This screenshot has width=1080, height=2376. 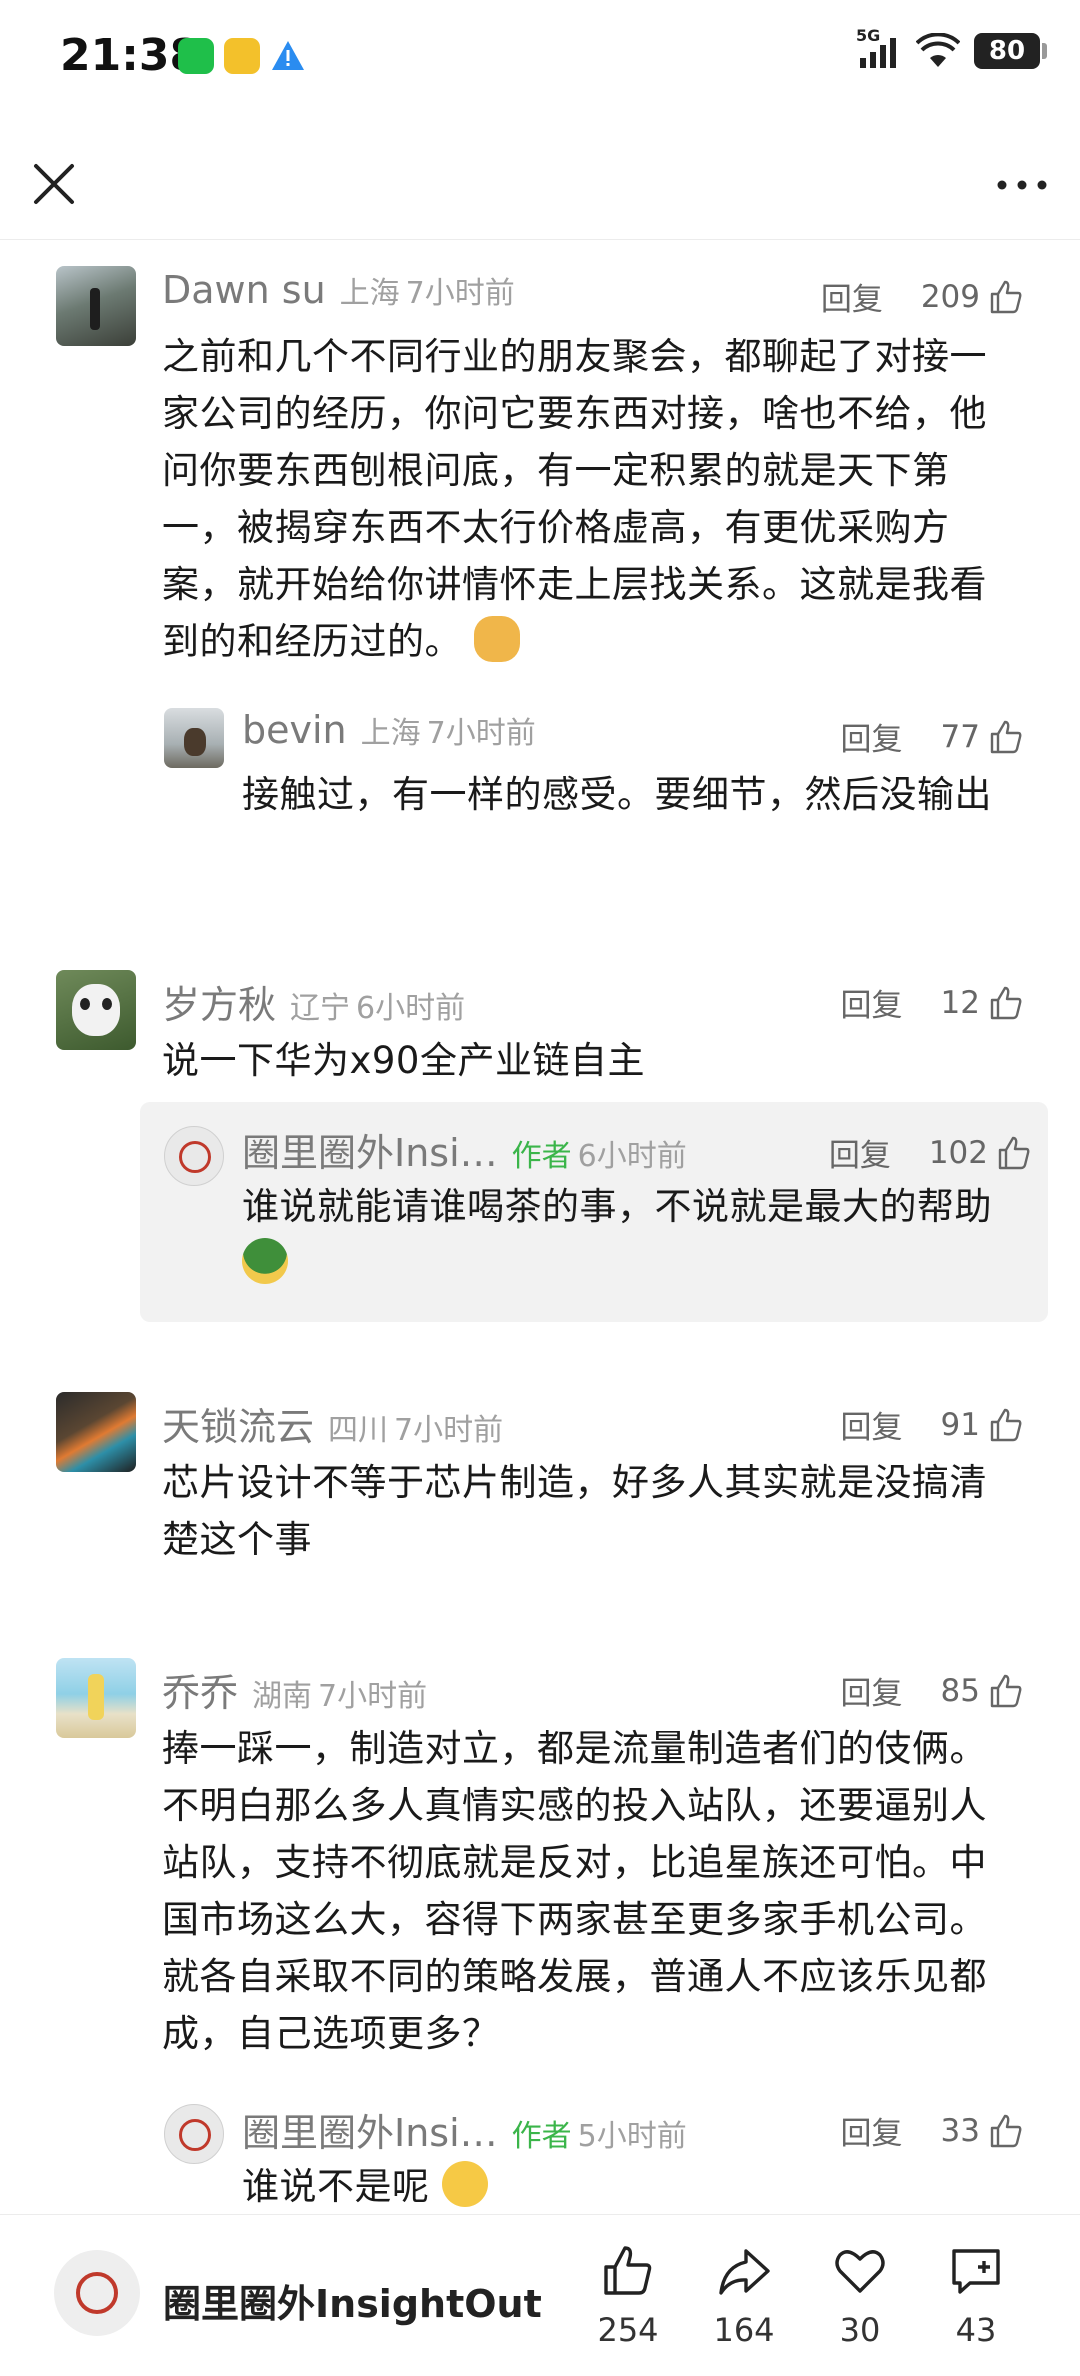 I want to click on account-avatar, so click(x=97, y=2293).